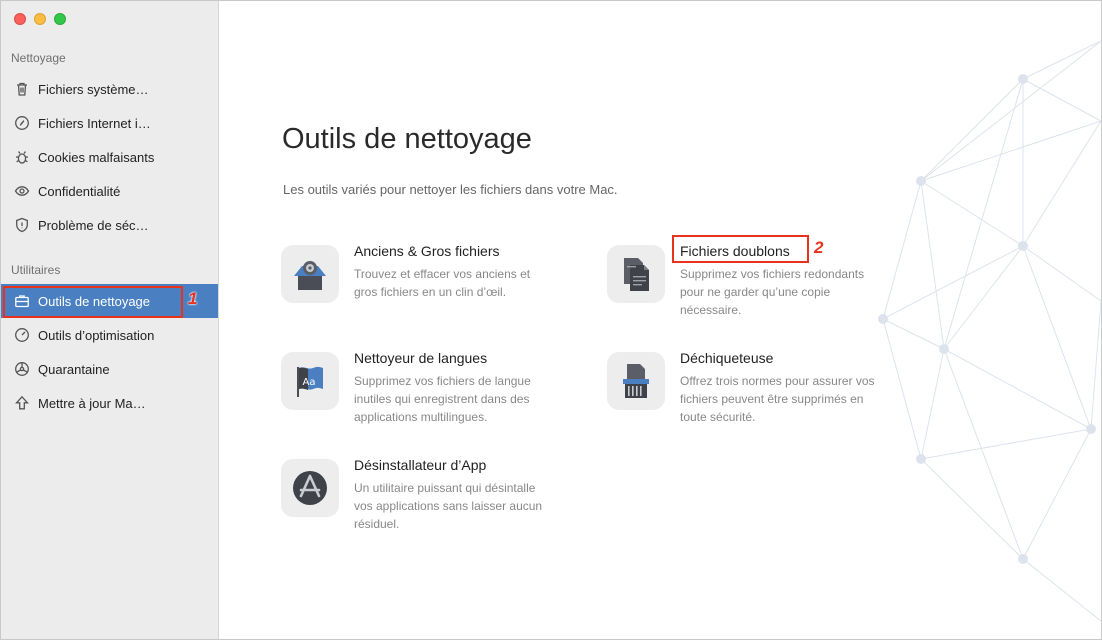  I want to click on tool-name: Déchiqueteuse, so click(727, 358).